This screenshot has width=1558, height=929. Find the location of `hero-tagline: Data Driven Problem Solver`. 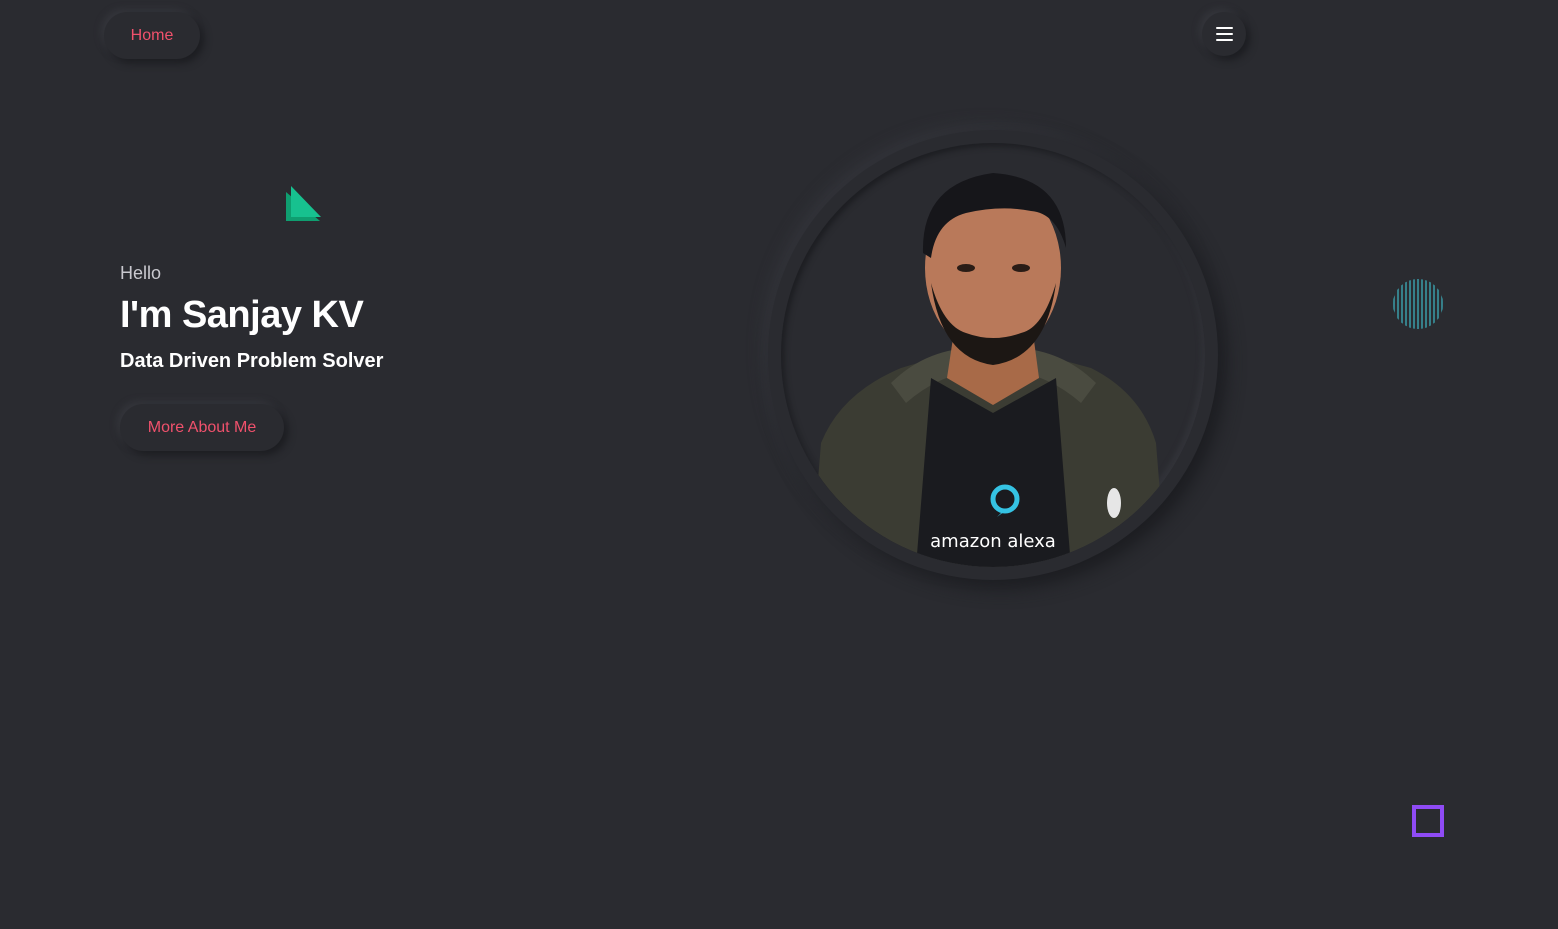

hero-tagline: Data Driven Problem Solver is located at coordinates (252, 361).